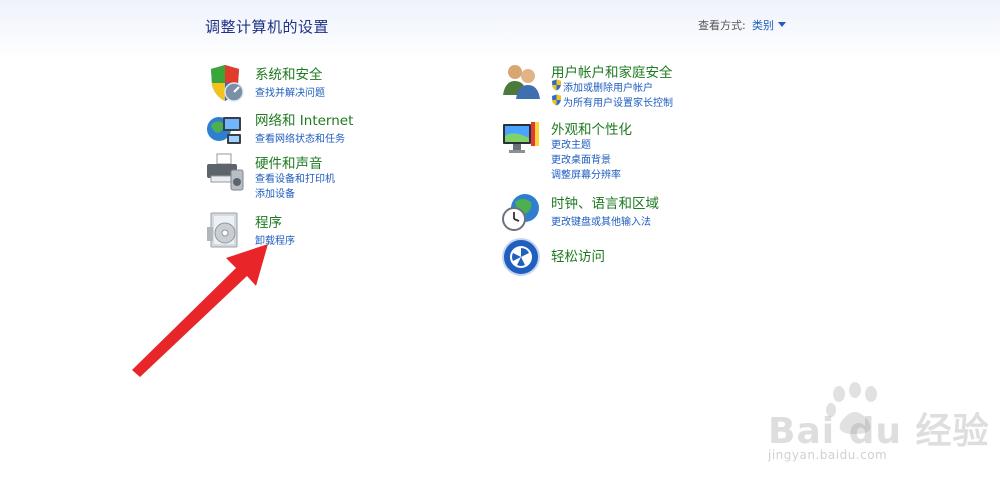 This screenshot has height=489, width=1000. What do you see at coordinates (879, 431) in the screenshot?
I see `watermark-logo-text: Bai du 经验` at bounding box center [879, 431].